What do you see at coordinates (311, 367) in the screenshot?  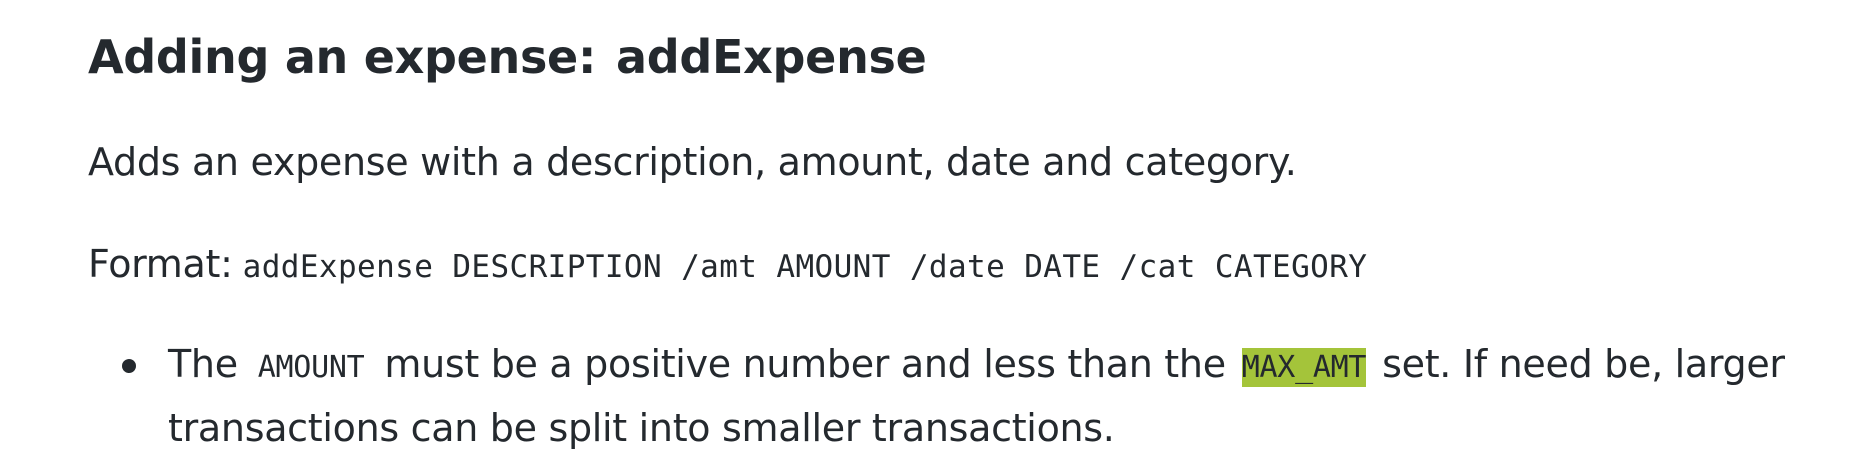 I see `note-code-amount: AMOUNT` at bounding box center [311, 367].